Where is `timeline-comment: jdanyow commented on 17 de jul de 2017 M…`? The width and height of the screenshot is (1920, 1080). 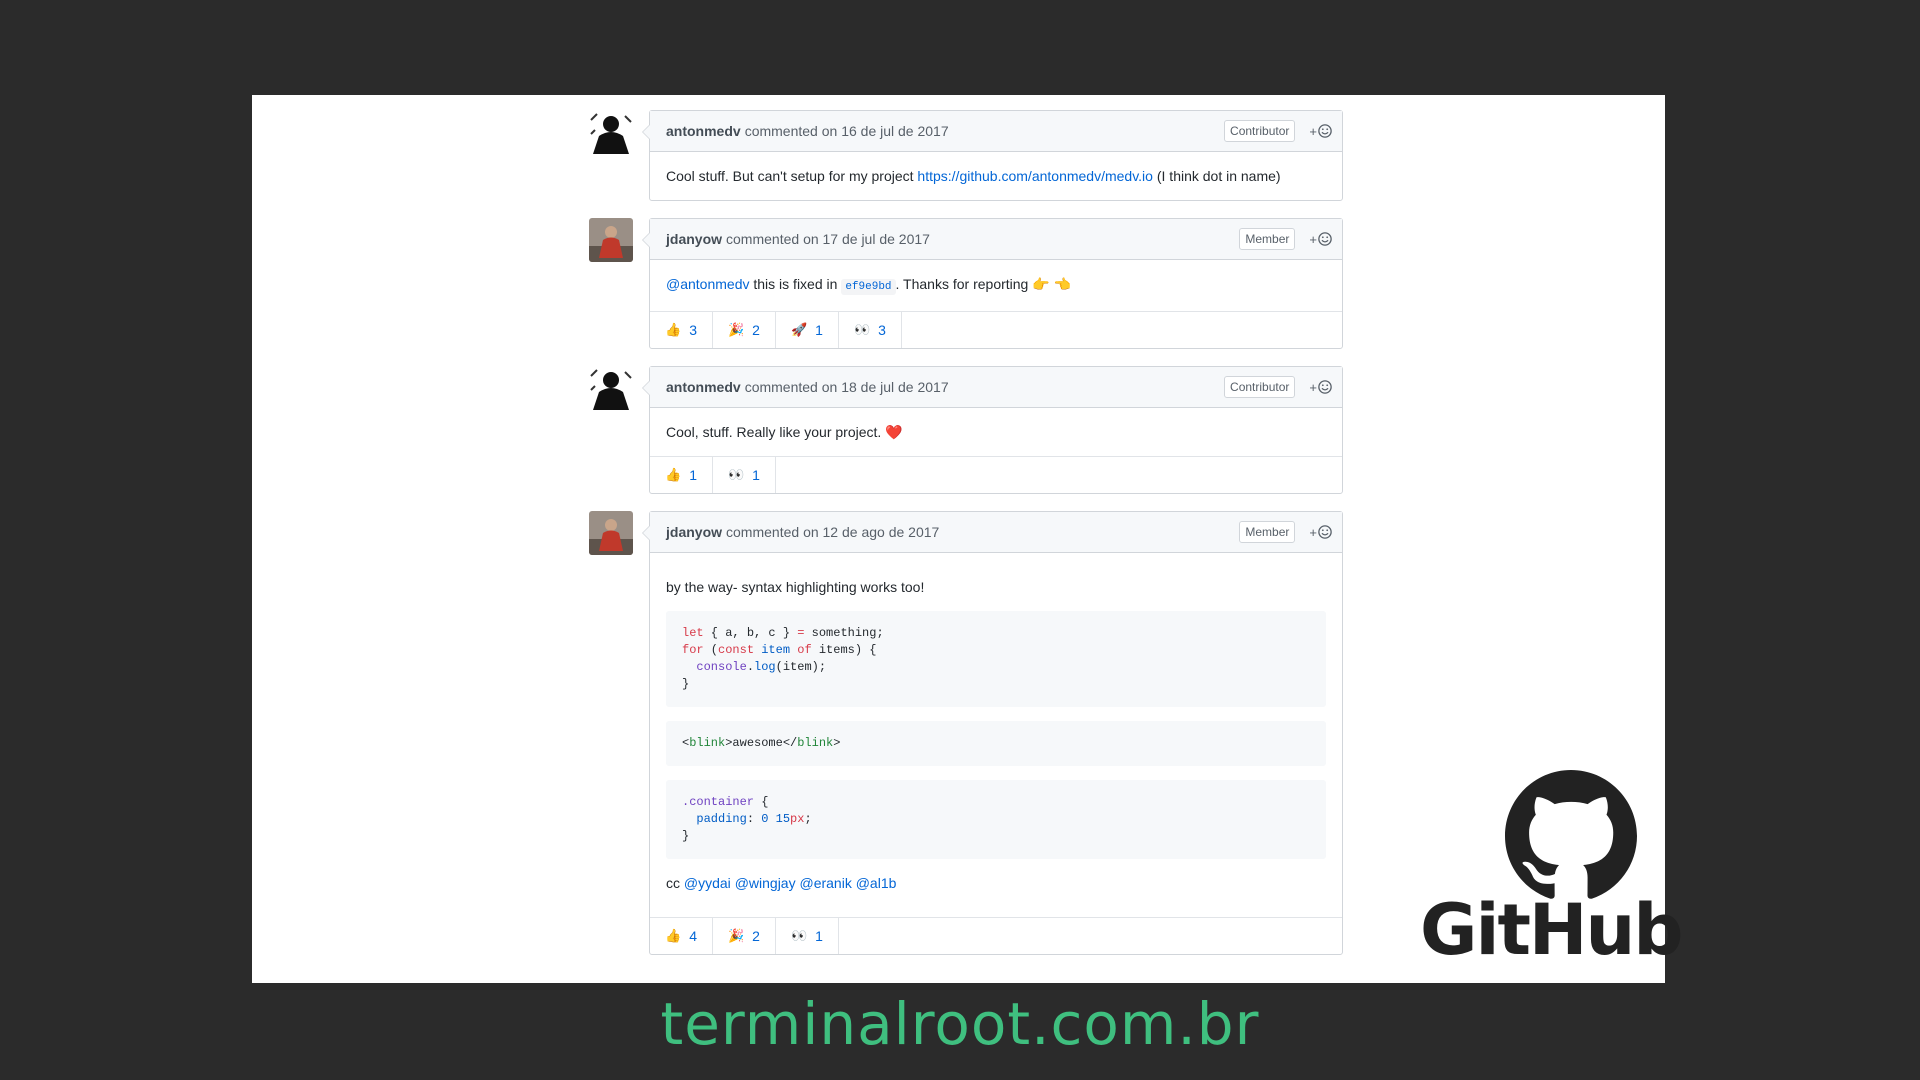
timeline-comment: jdanyow commented on 17 de jul de 2017 M… is located at coordinates (967, 283).